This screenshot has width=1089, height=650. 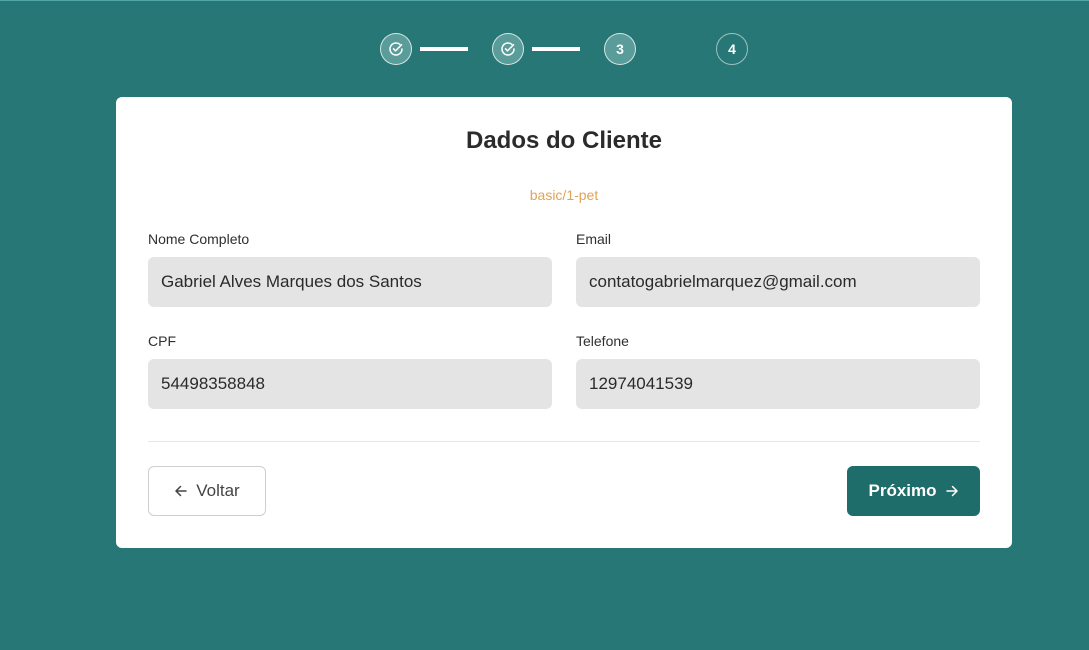 I want to click on step-3-current: 3, so click(x=620, y=49).